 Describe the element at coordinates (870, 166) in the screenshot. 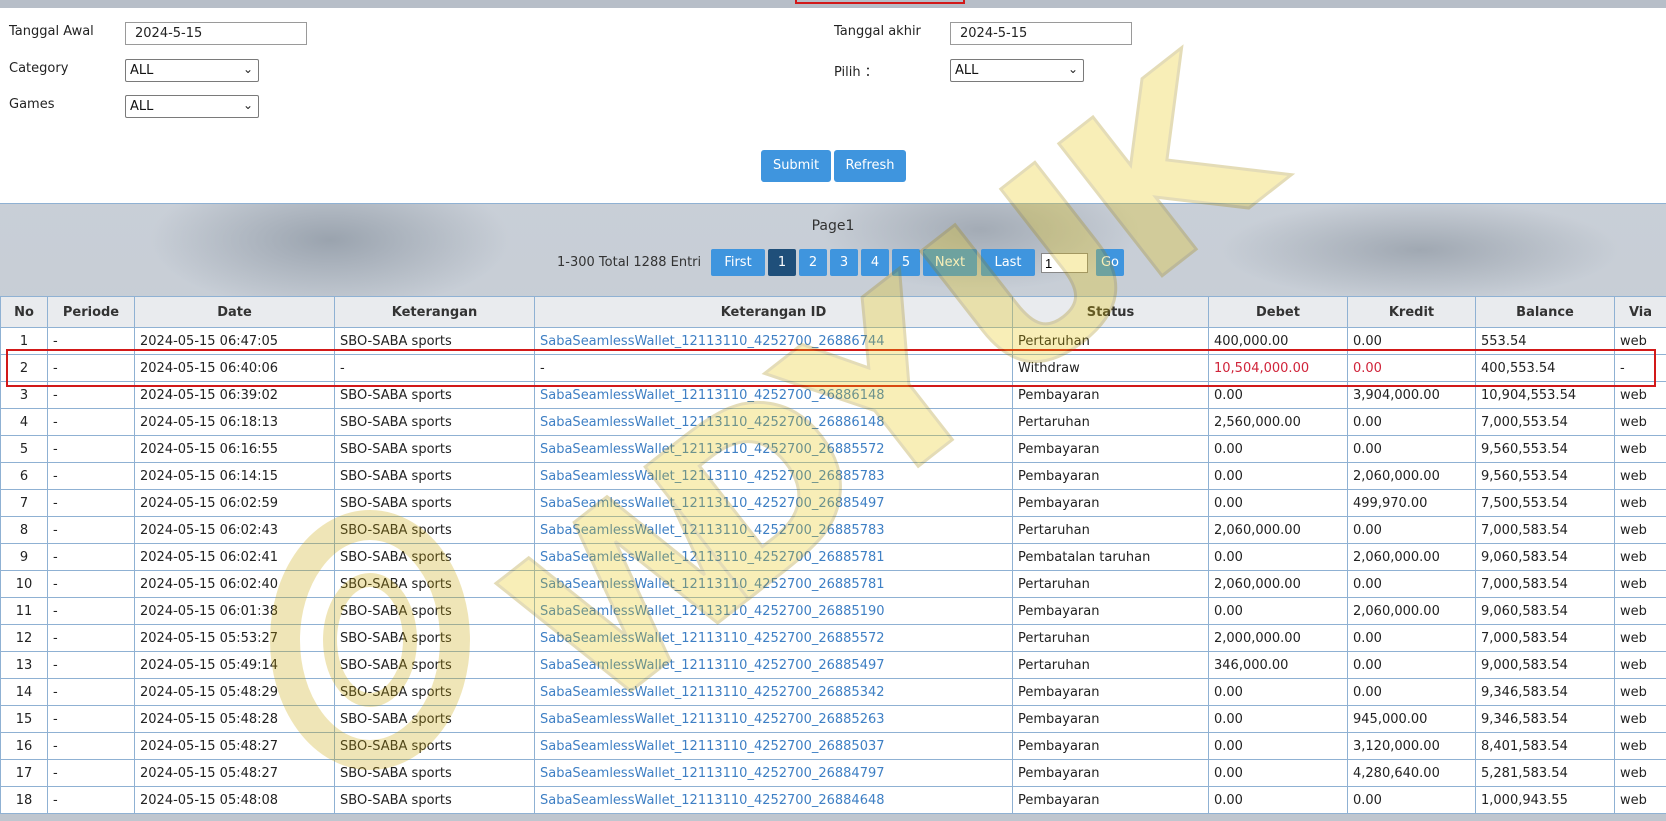

I see `refresh-button: Refresh` at that location.